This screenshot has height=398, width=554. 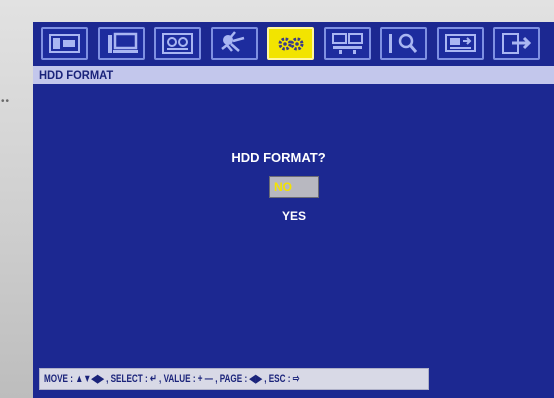 I want to click on option-no-button: NO, so click(x=294, y=187).